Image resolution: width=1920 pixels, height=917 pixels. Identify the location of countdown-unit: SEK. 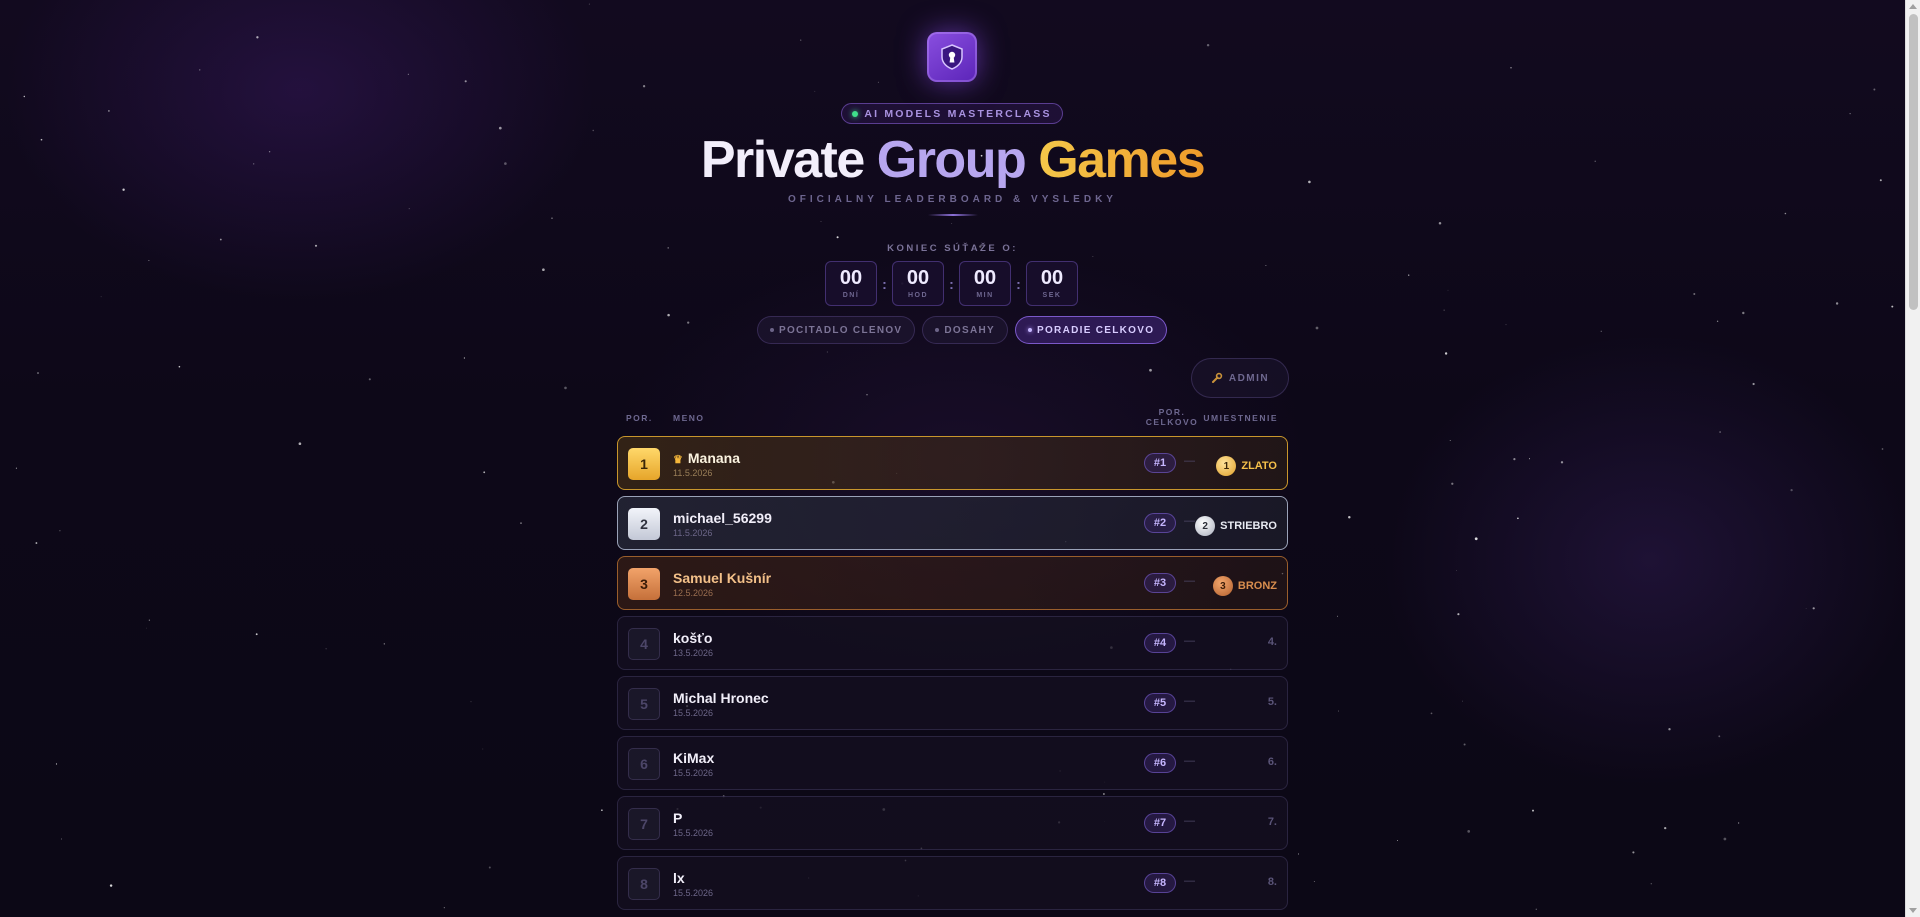
(1052, 295).